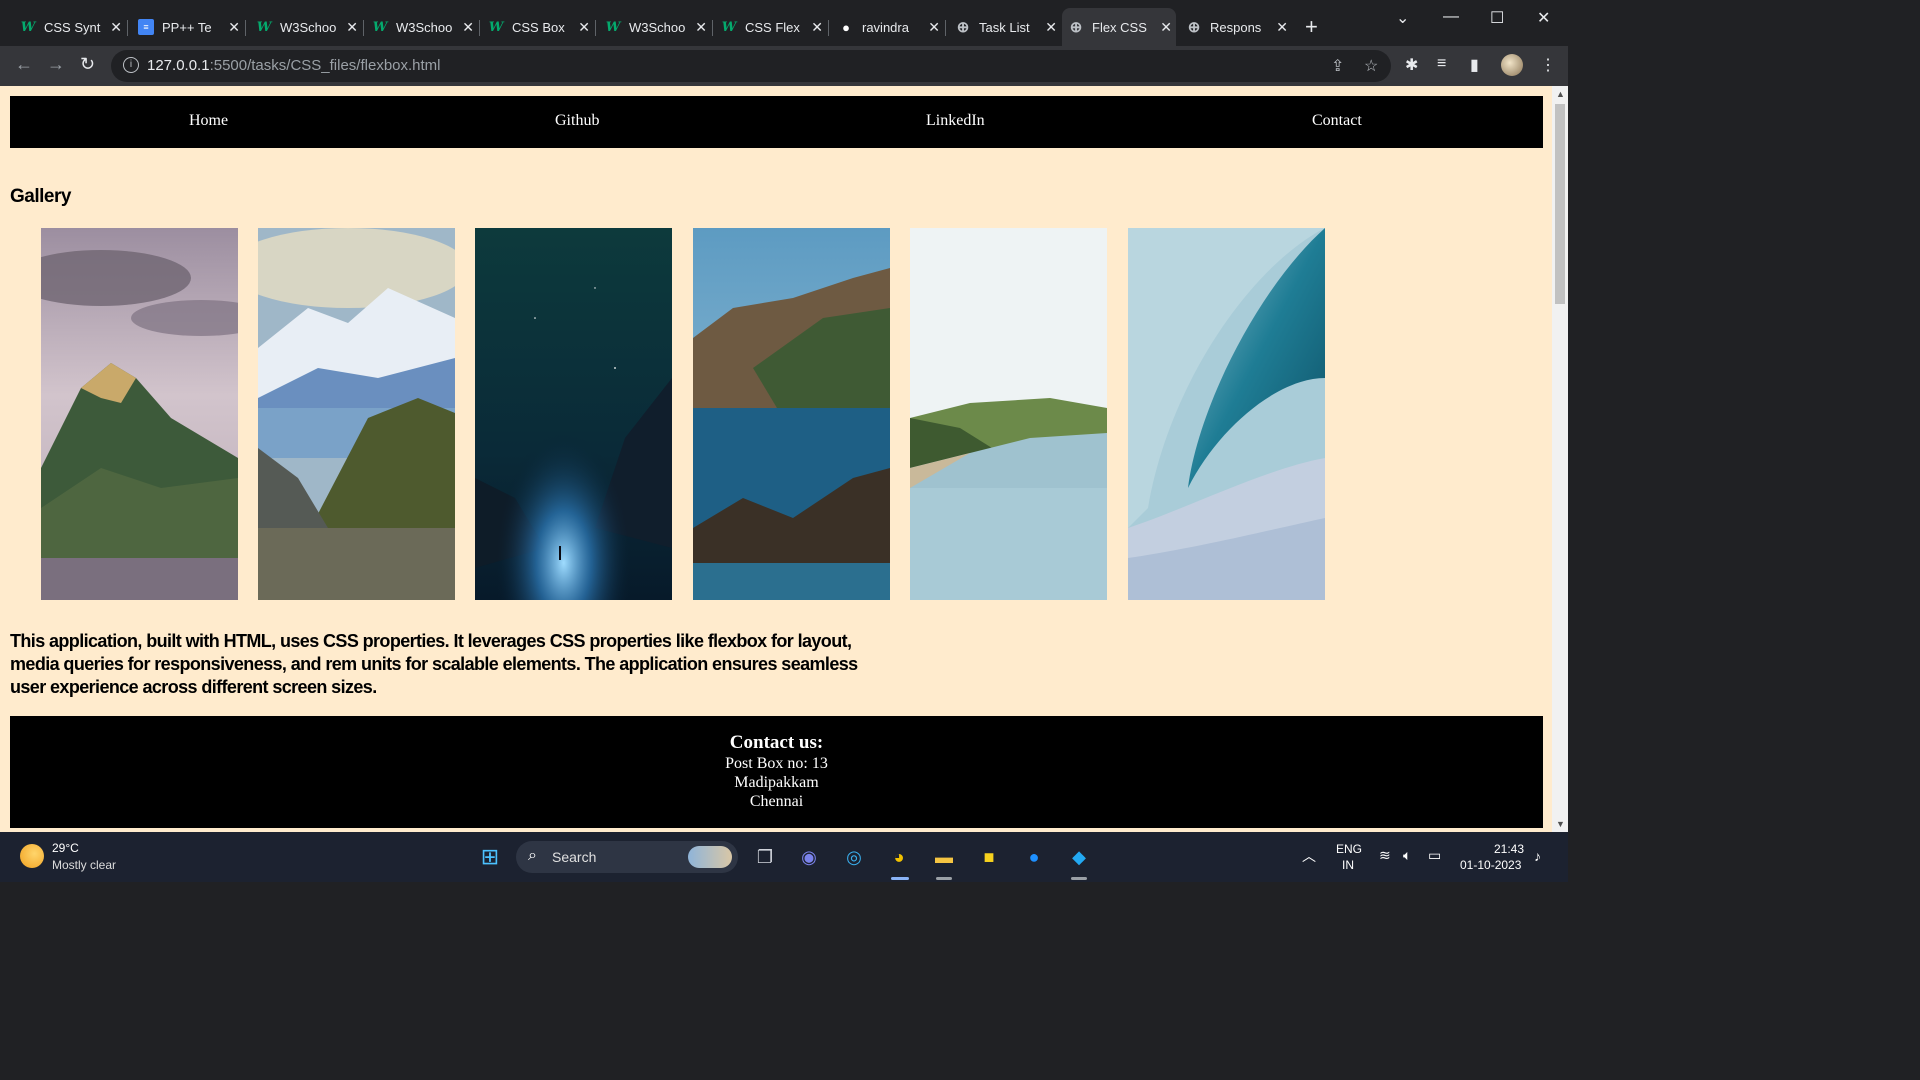 This screenshot has height=1080, width=1920. Describe the element at coordinates (577, 121) in the screenshot. I see `nav-github-link: Github` at that location.